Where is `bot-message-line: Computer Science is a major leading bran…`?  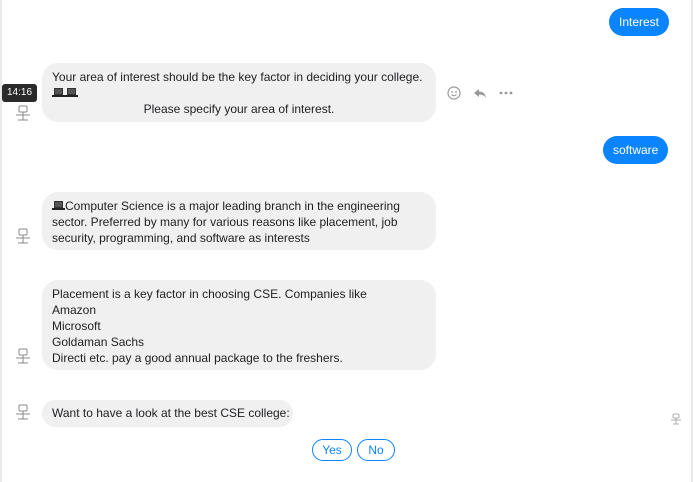 bot-message-line: Computer Science is a major leading bran… is located at coordinates (239, 206).